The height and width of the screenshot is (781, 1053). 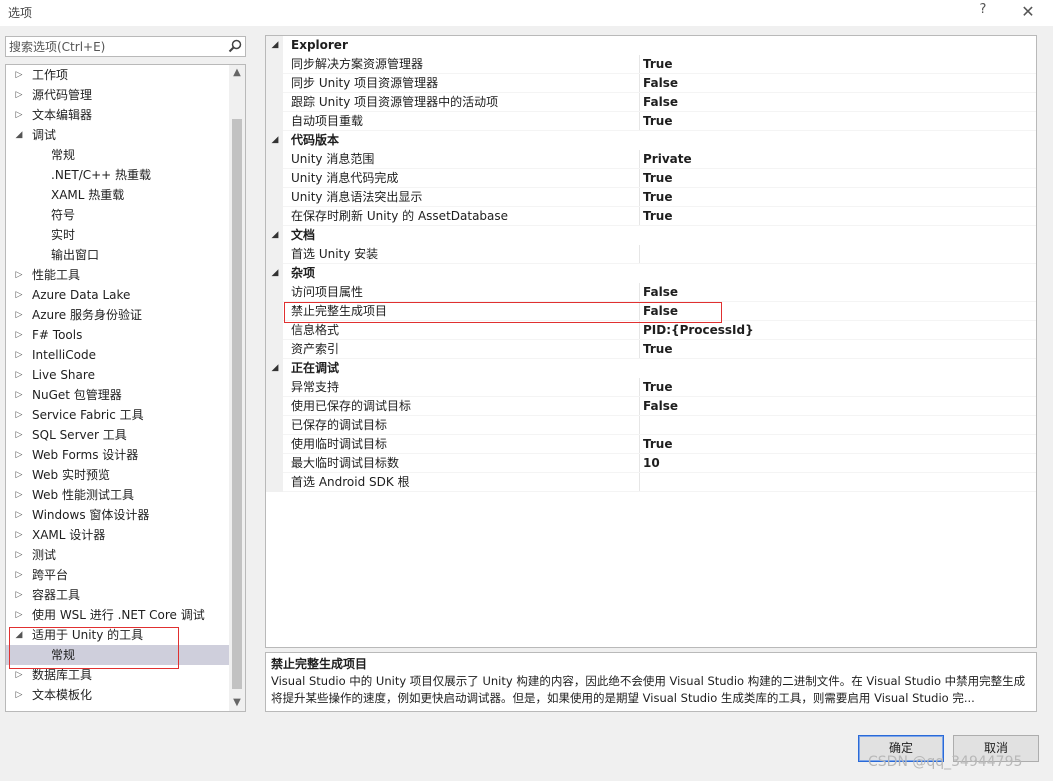 What do you see at coordinates (118, 495) in the screenshot?
I see `tree-item: ▷ Web 性能测试工具` at bounding box center [118, 495].